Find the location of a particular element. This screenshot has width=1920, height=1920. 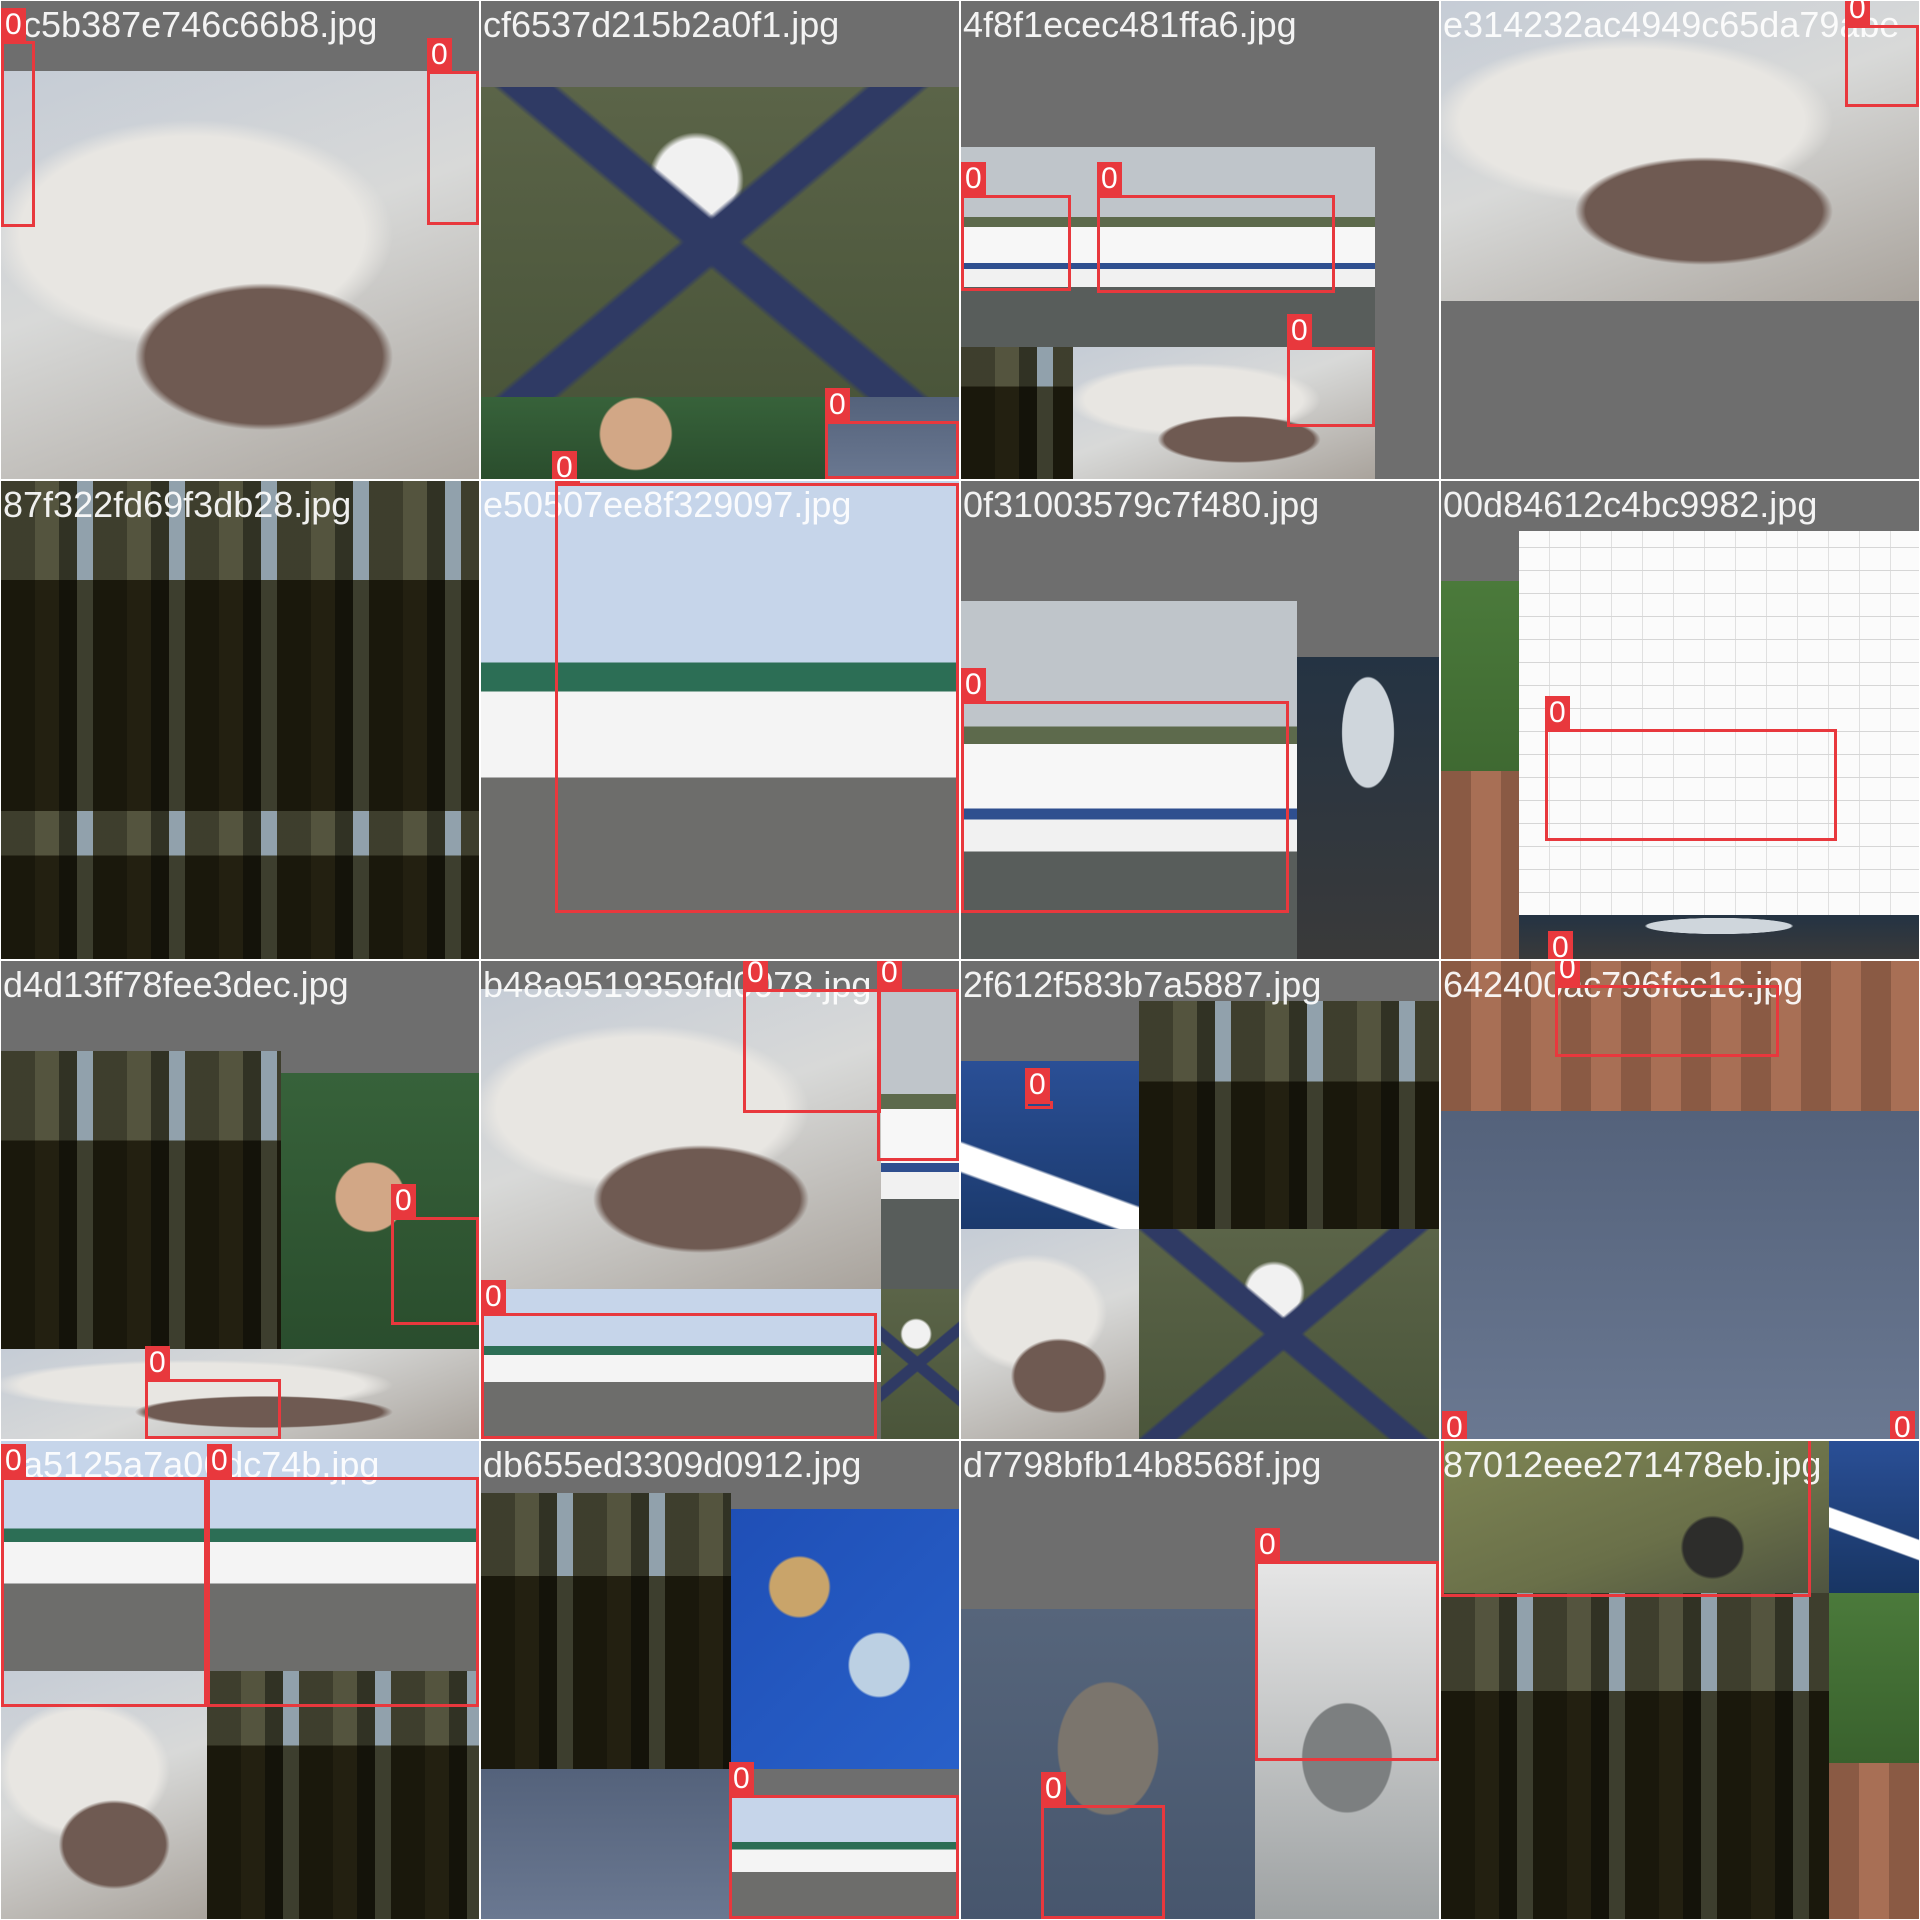

mosaic-tile: 1a5125a7a06dc74b.jpg 0 0 is located at coordinates (240, 1680).